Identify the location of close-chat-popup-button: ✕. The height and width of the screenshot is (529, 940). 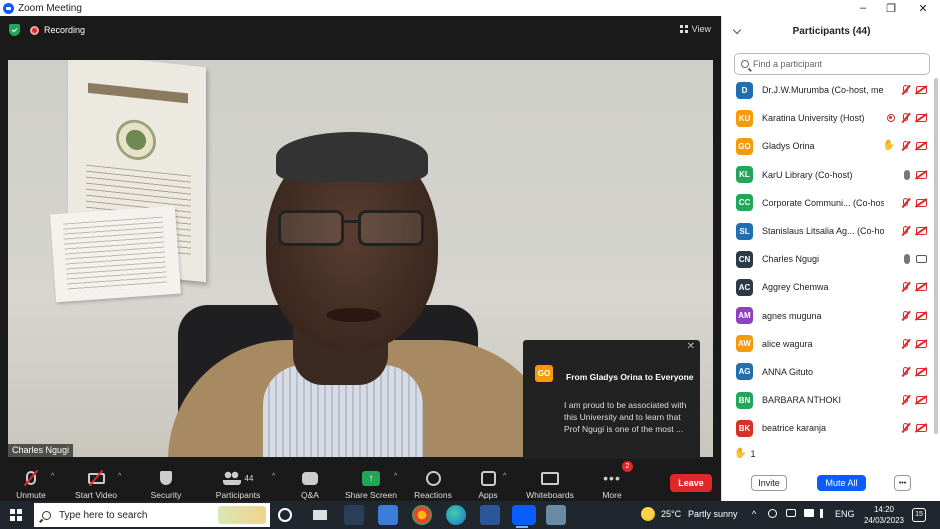
(691, 346).